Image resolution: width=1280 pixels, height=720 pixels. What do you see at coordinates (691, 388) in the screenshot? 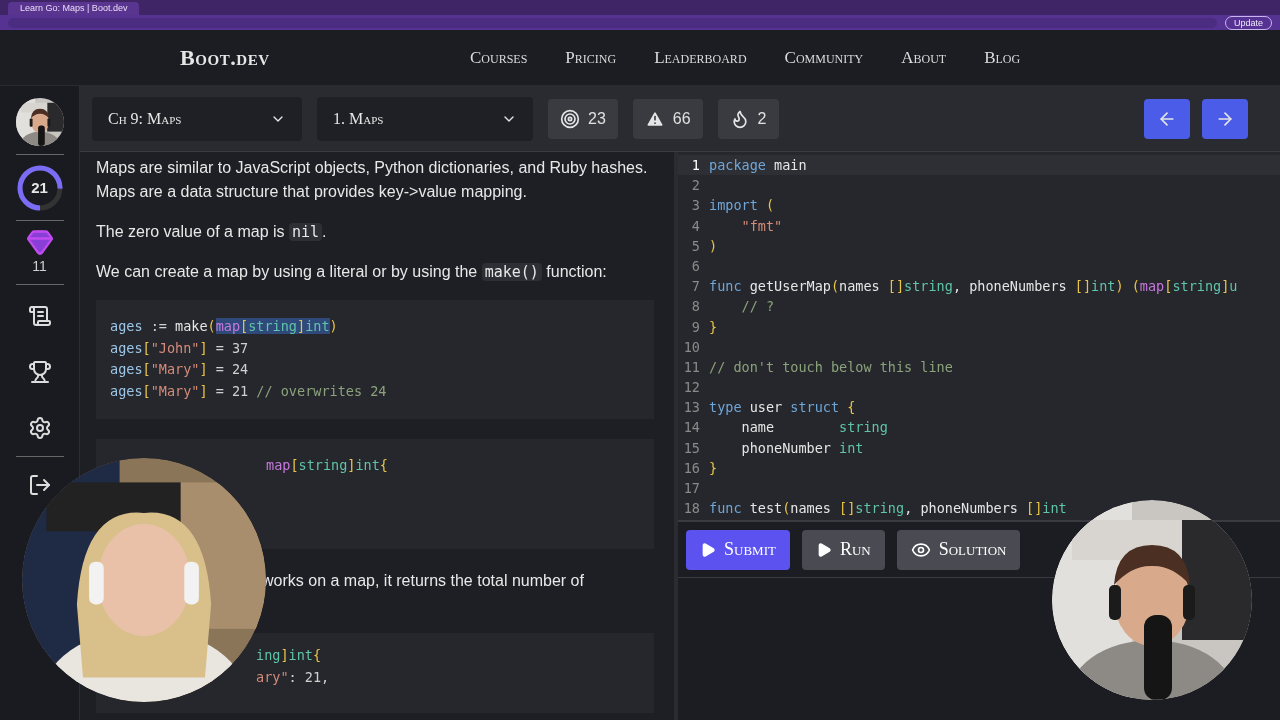
I see `line-number: 12` at bounding box center [691, 388].